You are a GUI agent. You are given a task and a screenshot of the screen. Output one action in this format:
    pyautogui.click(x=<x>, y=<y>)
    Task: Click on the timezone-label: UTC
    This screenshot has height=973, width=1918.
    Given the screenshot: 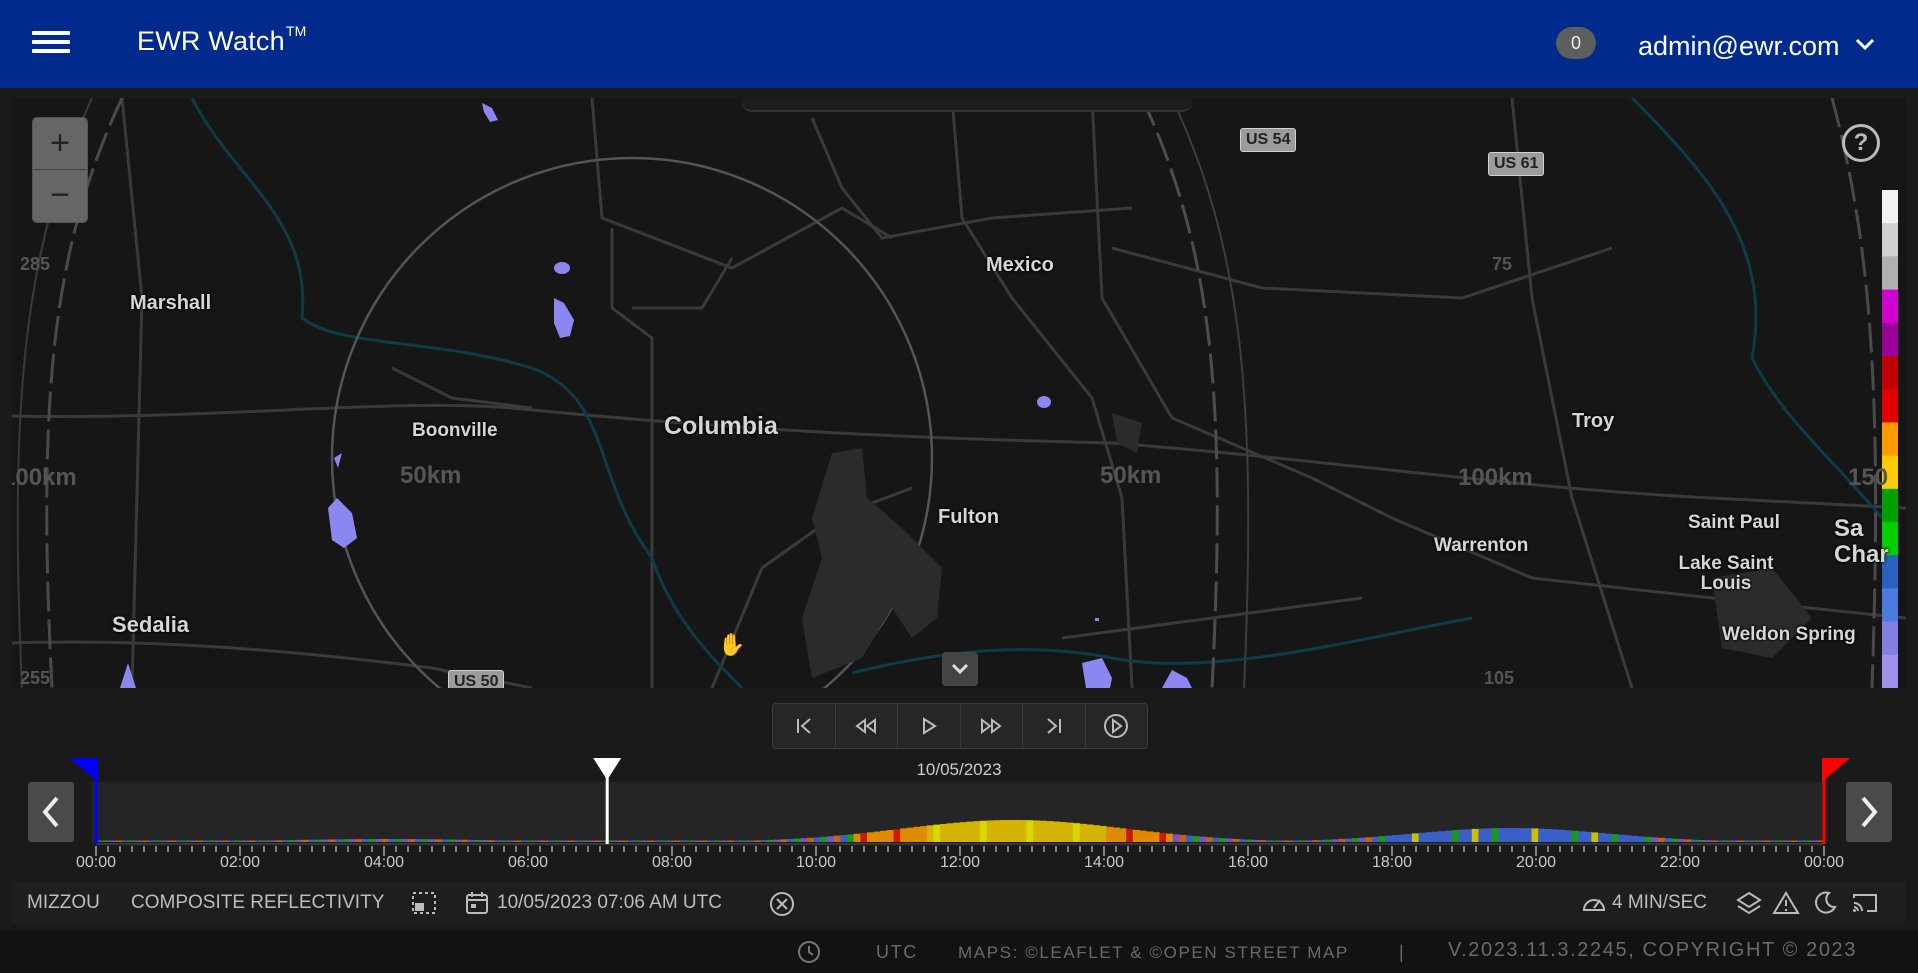 What is the action you would take?
    pyautogui.click(x=897, y=952)
    